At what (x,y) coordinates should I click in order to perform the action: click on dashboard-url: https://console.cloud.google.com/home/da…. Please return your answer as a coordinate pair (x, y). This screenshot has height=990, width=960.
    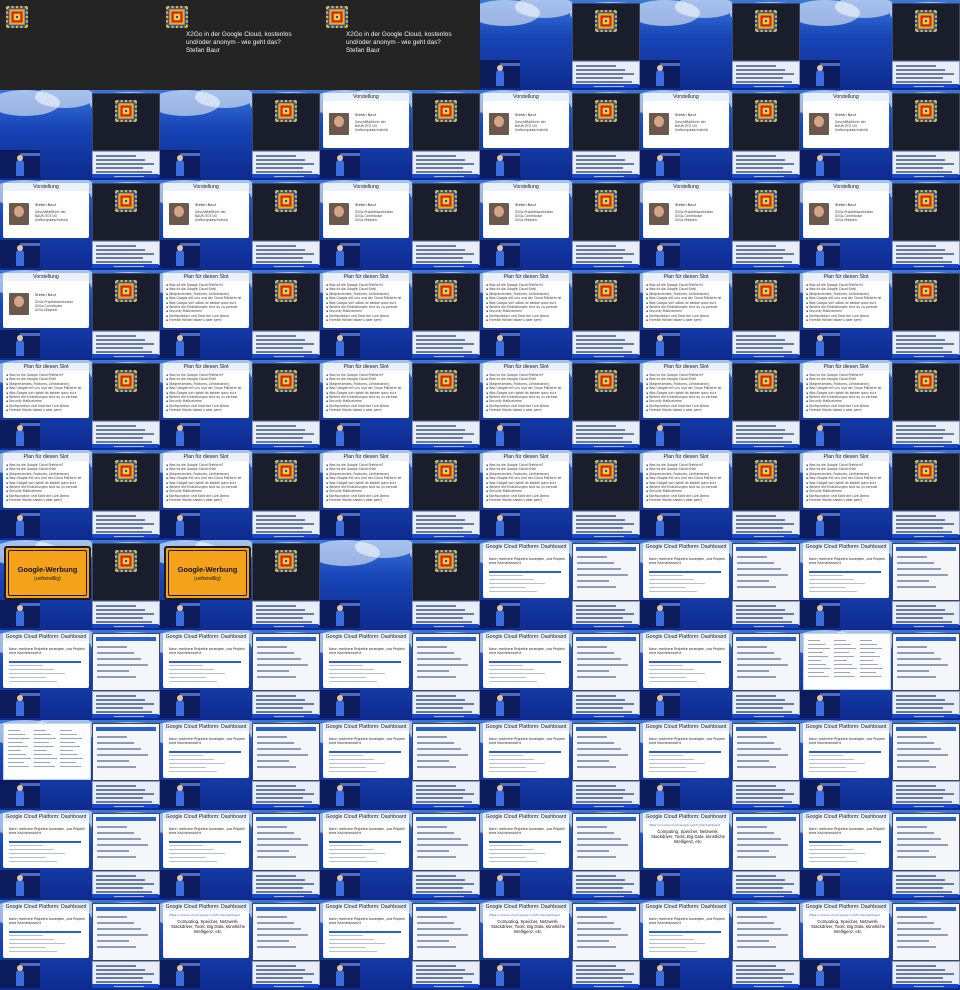
    Looking at the image, I should click on (845, 915).